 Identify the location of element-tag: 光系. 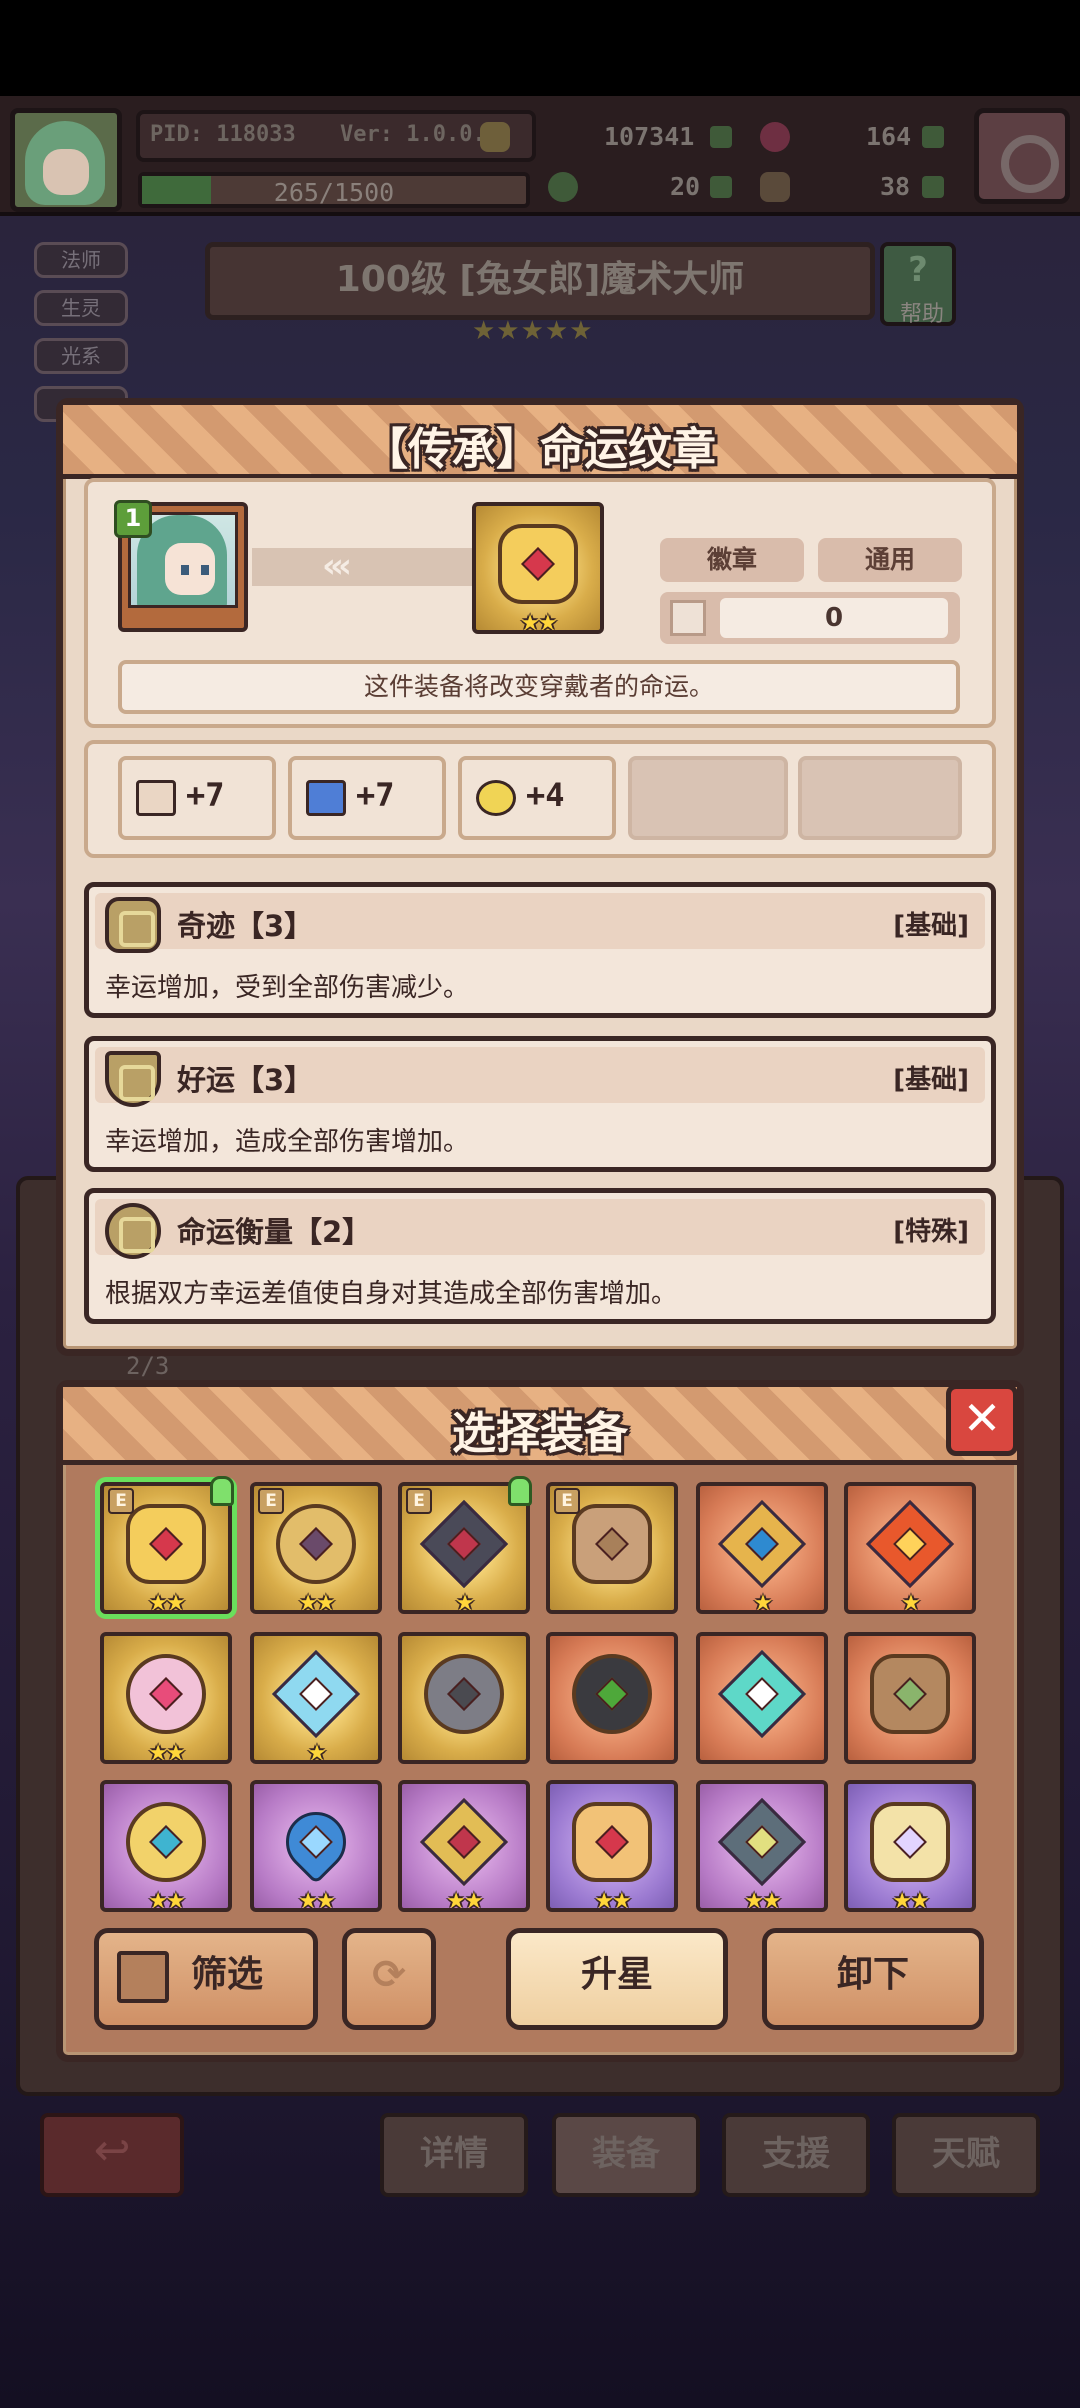
(81, 356).